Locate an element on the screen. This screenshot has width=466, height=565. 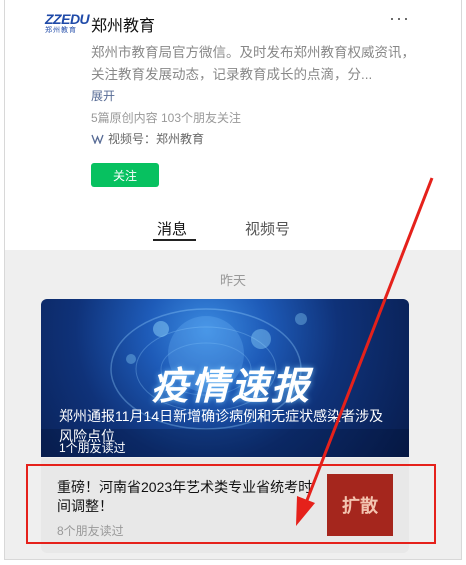
tab-messages: 消息 is located at coordinates (172, 228).